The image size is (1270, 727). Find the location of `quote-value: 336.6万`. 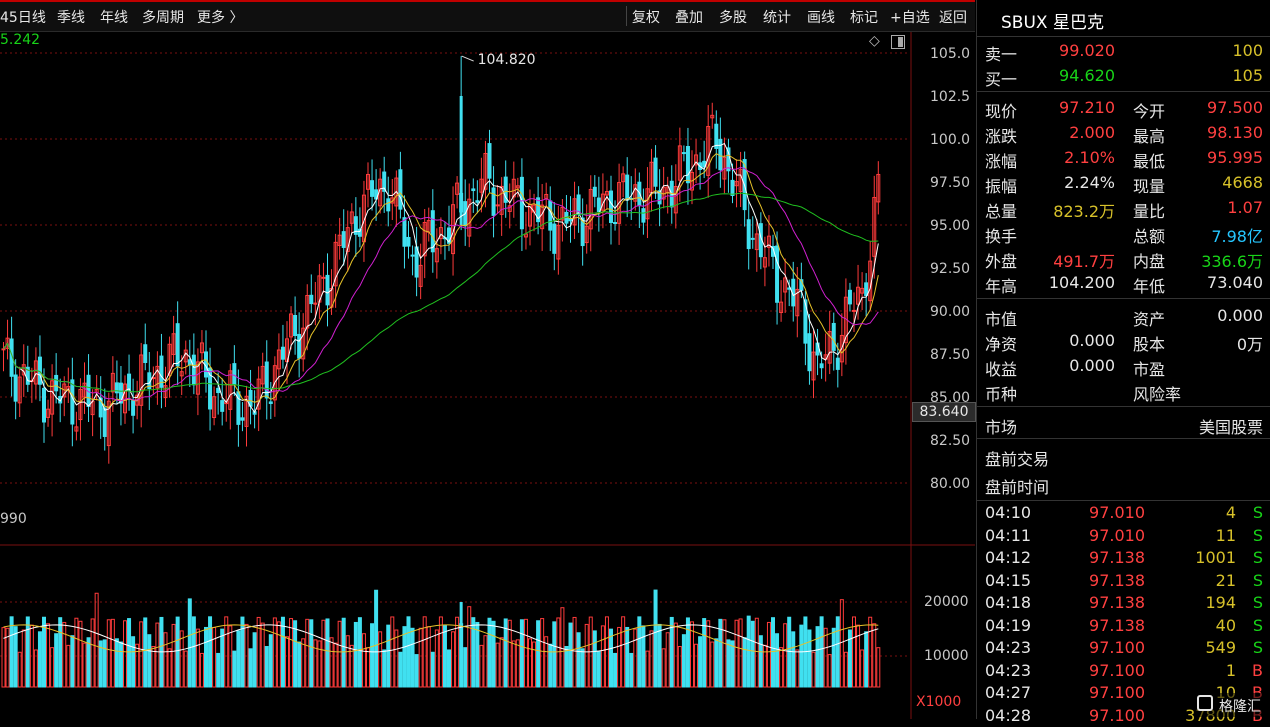

quote-value: 336.6万 is located at coordinates (1232, 261).